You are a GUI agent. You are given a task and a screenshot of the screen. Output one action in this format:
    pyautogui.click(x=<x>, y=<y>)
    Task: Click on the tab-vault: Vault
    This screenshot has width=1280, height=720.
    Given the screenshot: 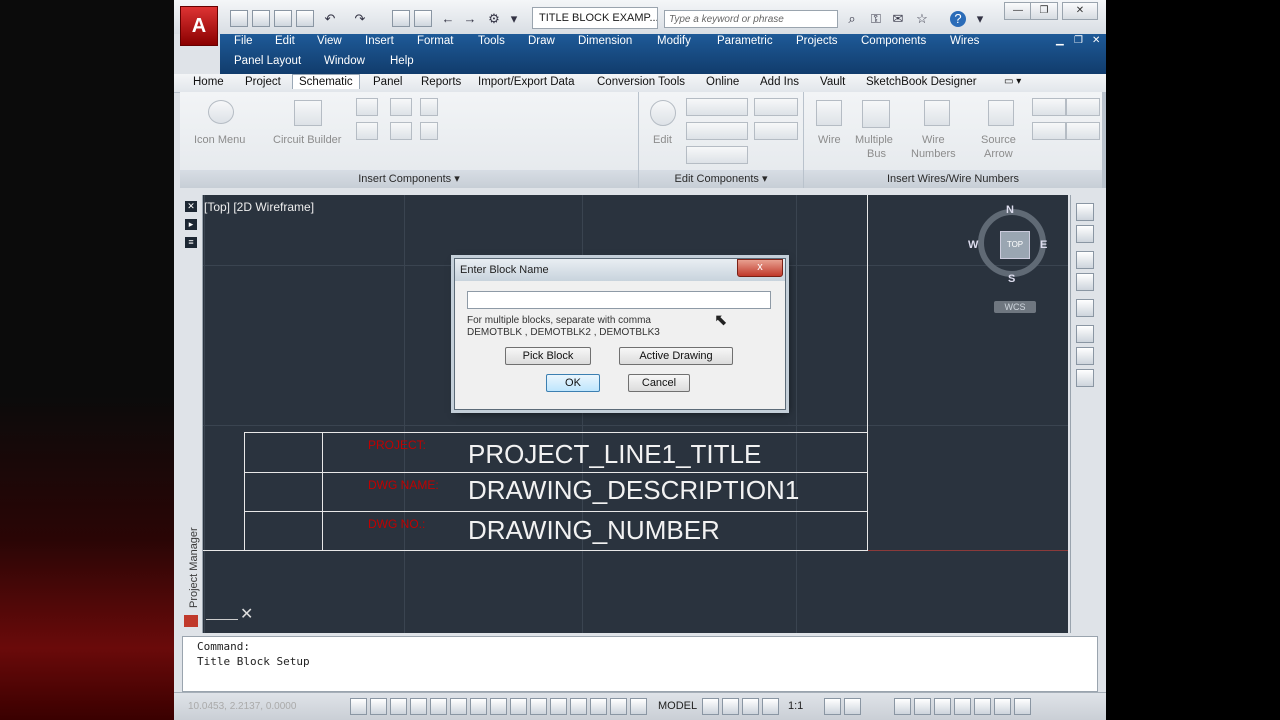 What is the action you would take?
    pyautogui.click(x=832, y=82)
    